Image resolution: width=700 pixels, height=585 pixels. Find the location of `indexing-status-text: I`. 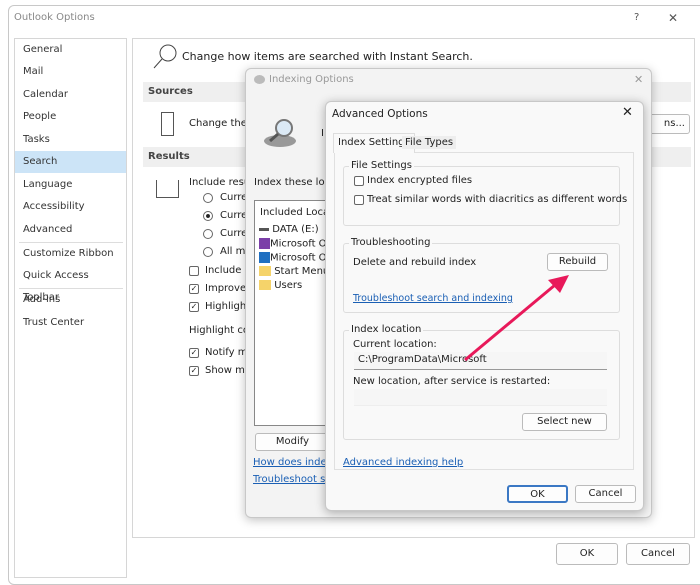

indexing-status-text: I is located at coordinates (322, 133).